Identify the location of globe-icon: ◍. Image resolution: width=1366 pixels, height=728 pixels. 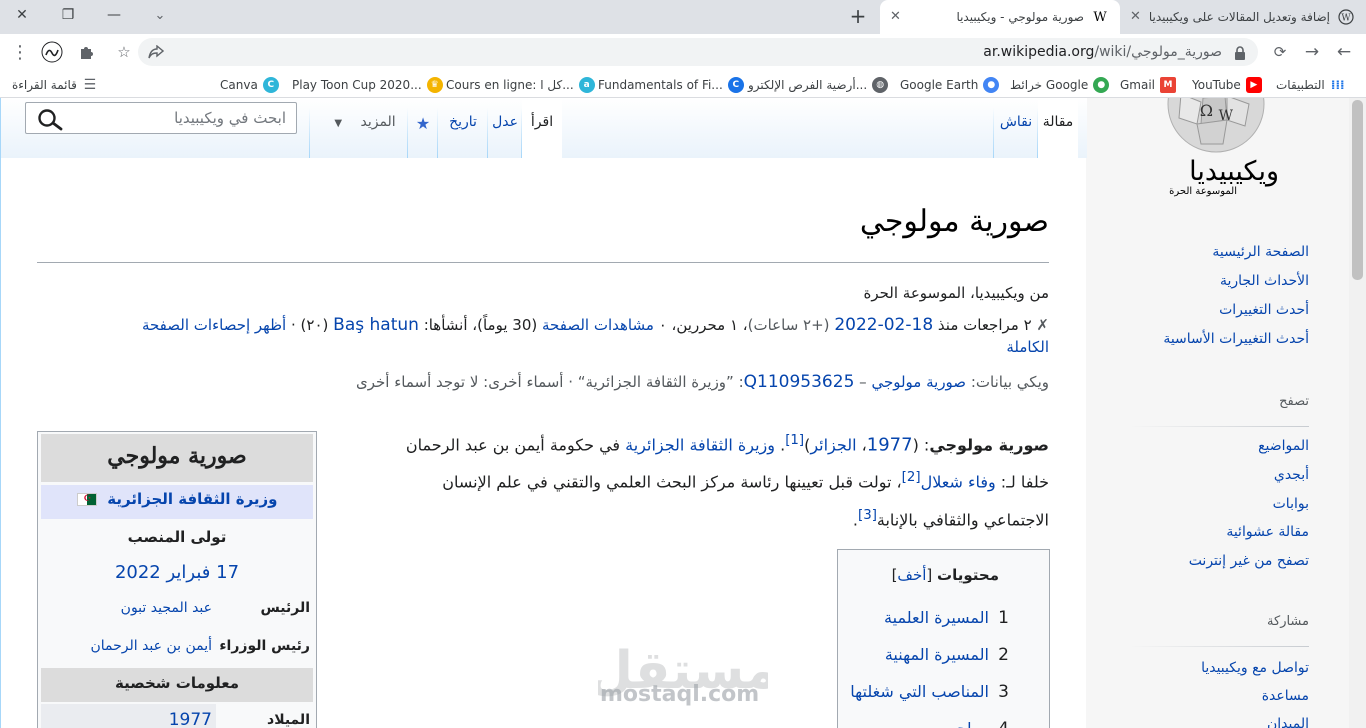
(880, 85).